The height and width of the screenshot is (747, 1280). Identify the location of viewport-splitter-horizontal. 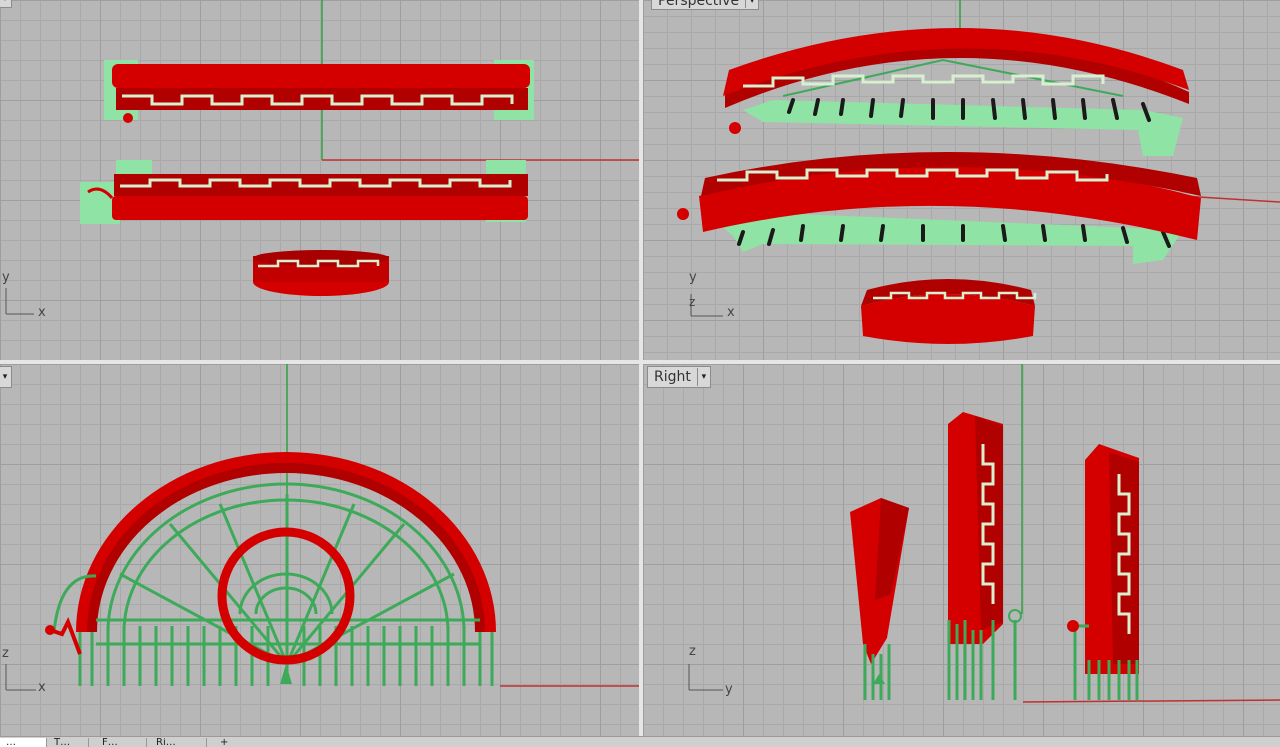
(640, 362).